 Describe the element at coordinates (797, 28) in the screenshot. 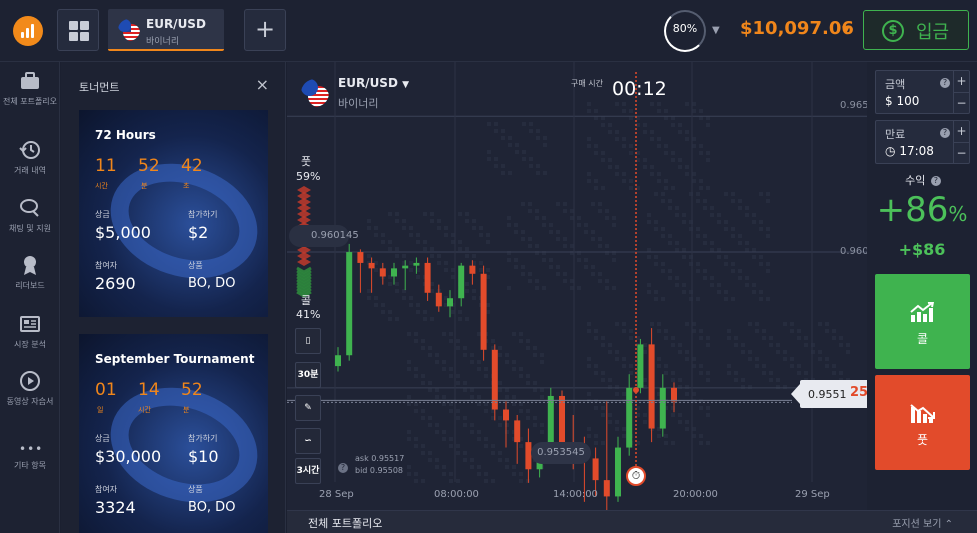

I see `account-balance: $10,097.06` at that location.